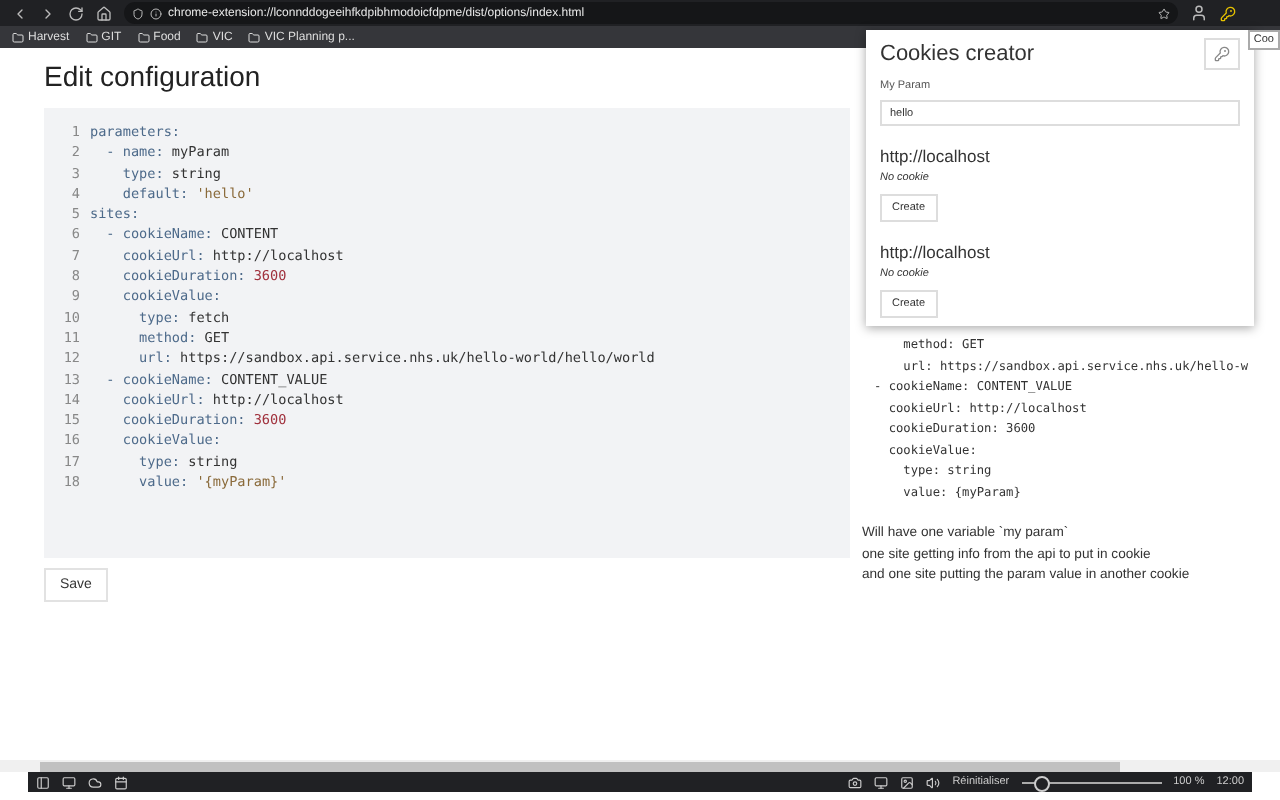 The image size is (1280, 800). What do you see at coordinates (121, 782) in the screenshot?
I see `calendar-icon` at bounding box center [121, 782].